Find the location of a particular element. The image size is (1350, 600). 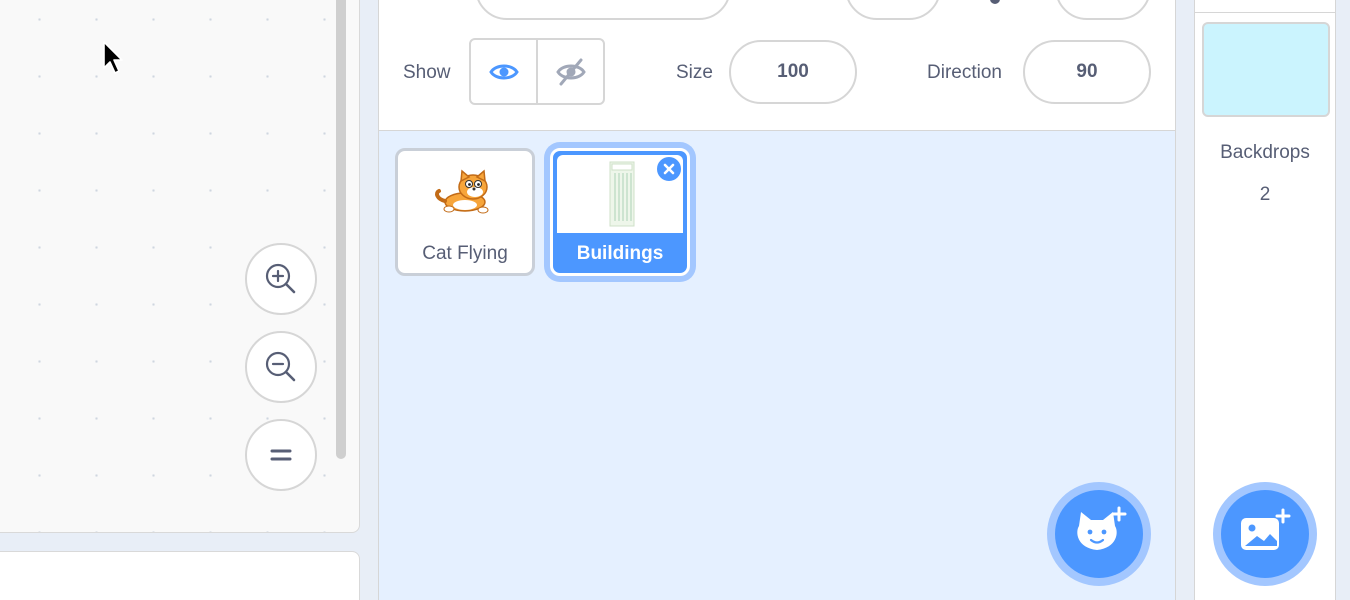

sprite-name: Buildings is located at coordinates (620, 253).